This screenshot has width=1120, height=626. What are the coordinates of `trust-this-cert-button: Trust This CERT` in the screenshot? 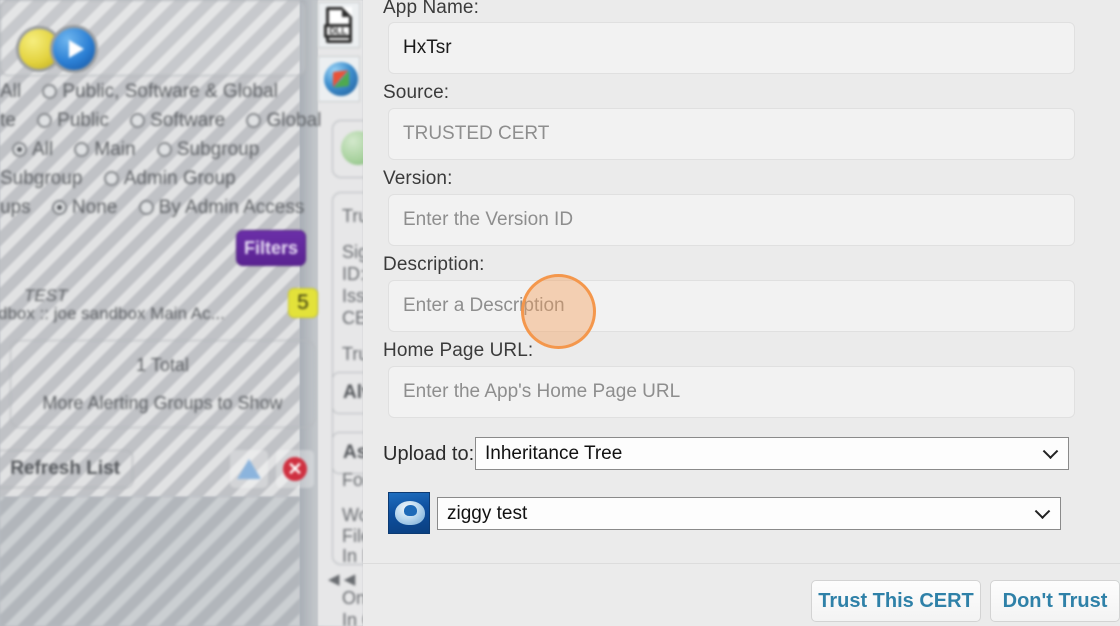 It's located at (896, 601).